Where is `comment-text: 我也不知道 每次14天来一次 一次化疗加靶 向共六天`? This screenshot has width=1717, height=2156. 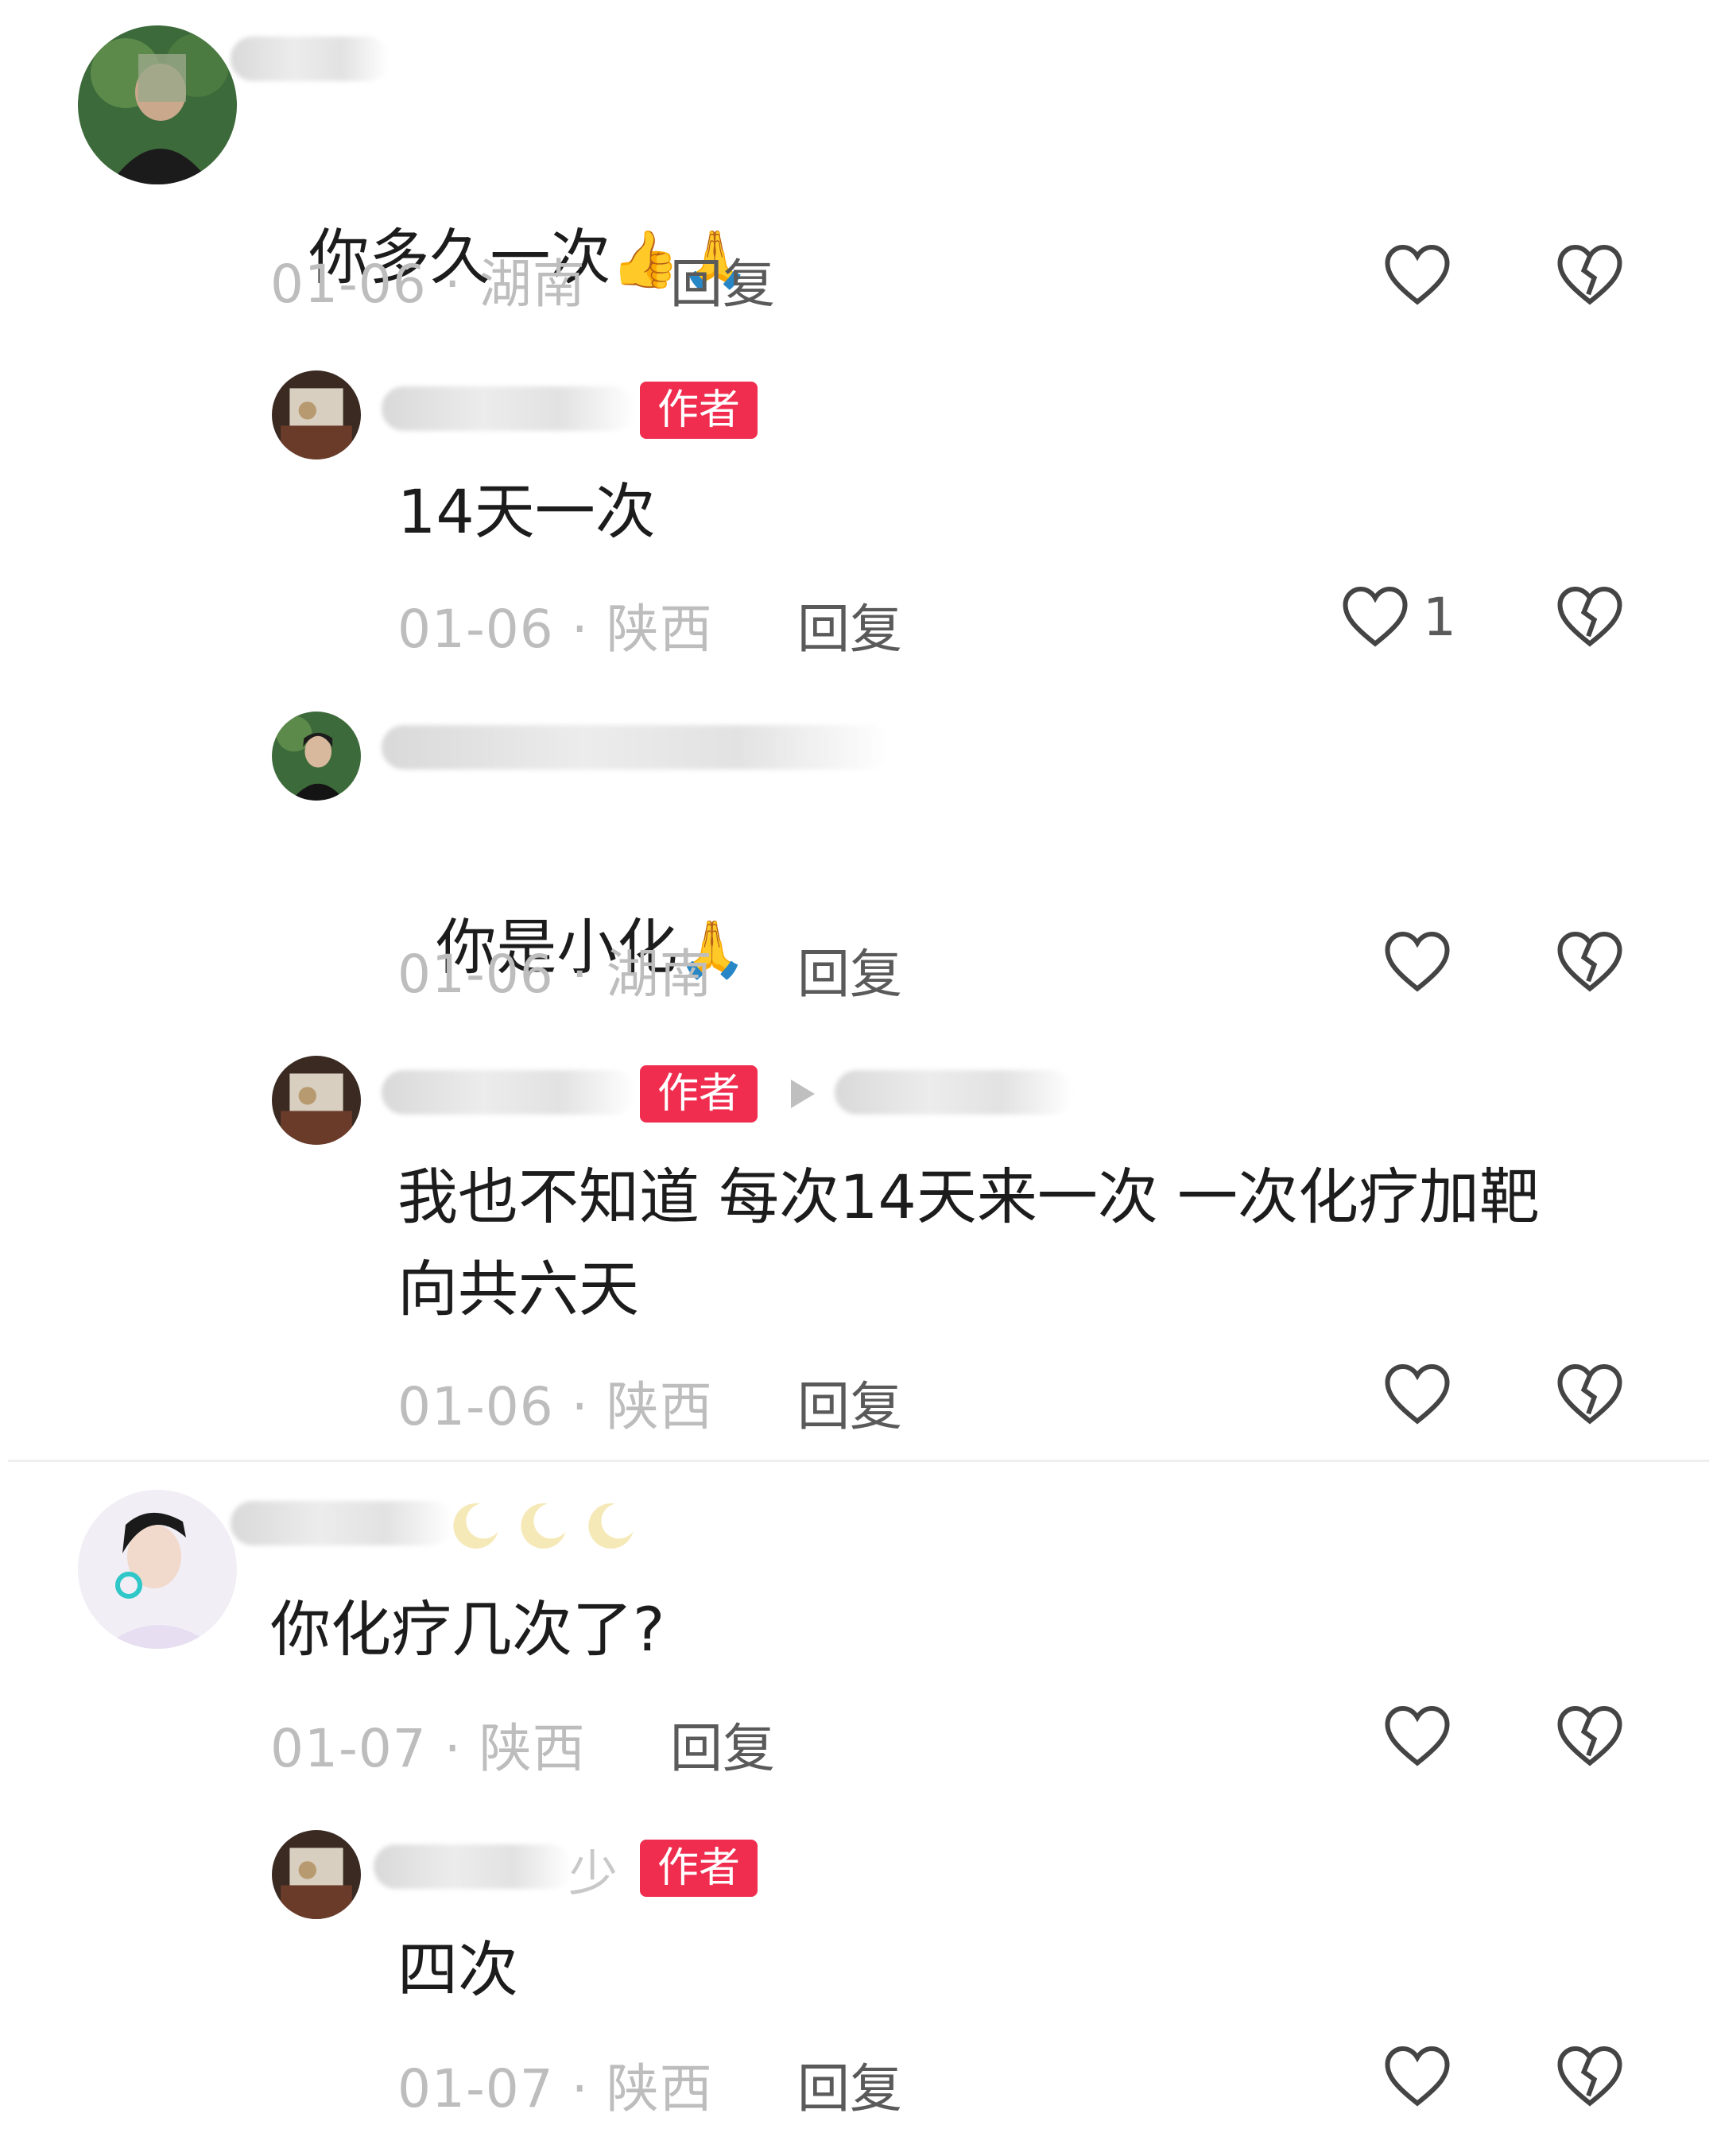
comment-text: 我也不知道 每次14天来一次 一次化疗加靶 向共六天 is located at coordinates (969, 1242).